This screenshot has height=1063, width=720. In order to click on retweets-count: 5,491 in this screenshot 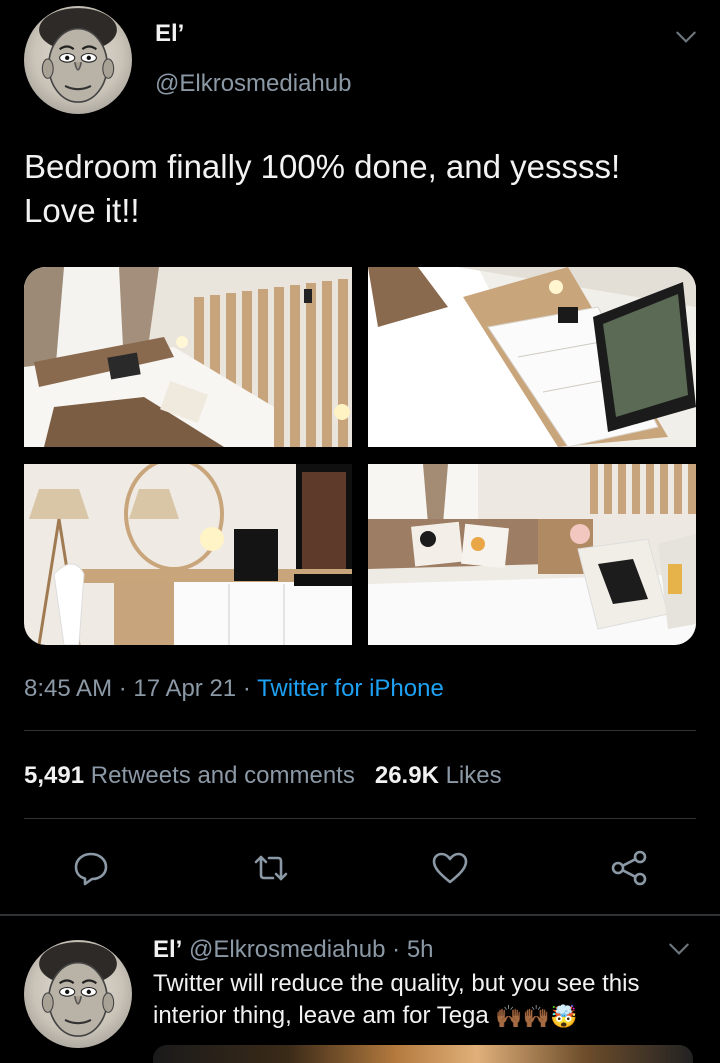, I will do `click(54, 775)`.